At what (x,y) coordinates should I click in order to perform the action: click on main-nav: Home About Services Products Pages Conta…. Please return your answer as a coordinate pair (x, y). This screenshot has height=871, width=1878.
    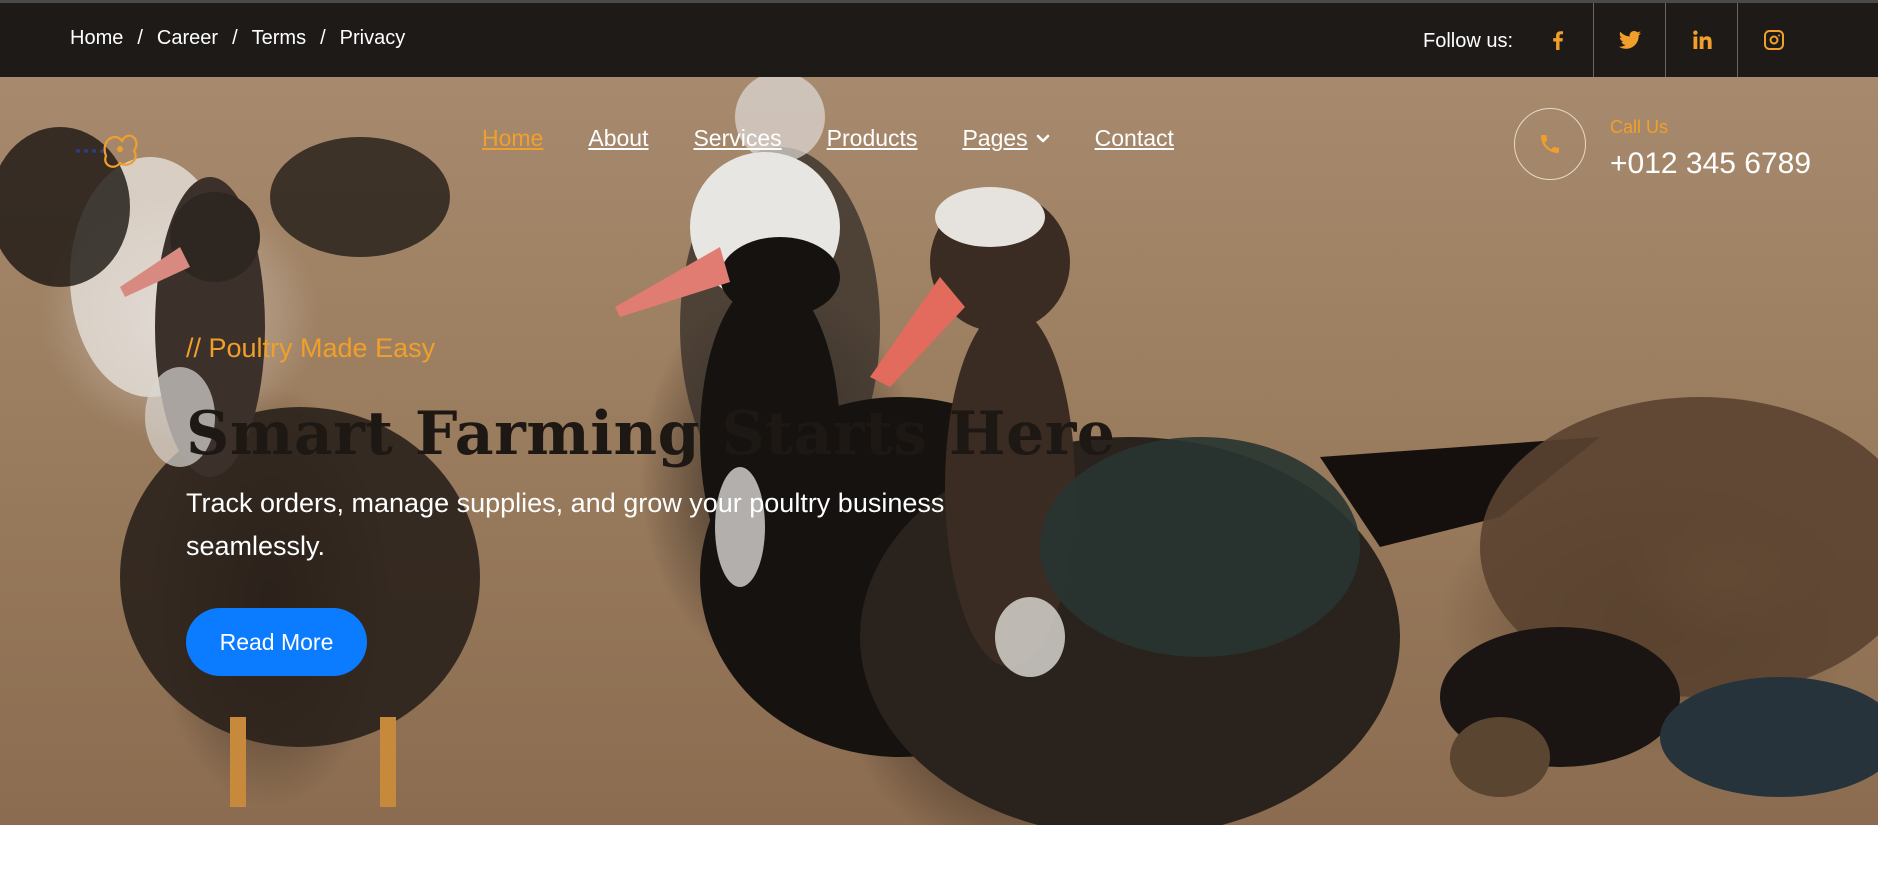
    Looking at the image, I should click on (850, 138).